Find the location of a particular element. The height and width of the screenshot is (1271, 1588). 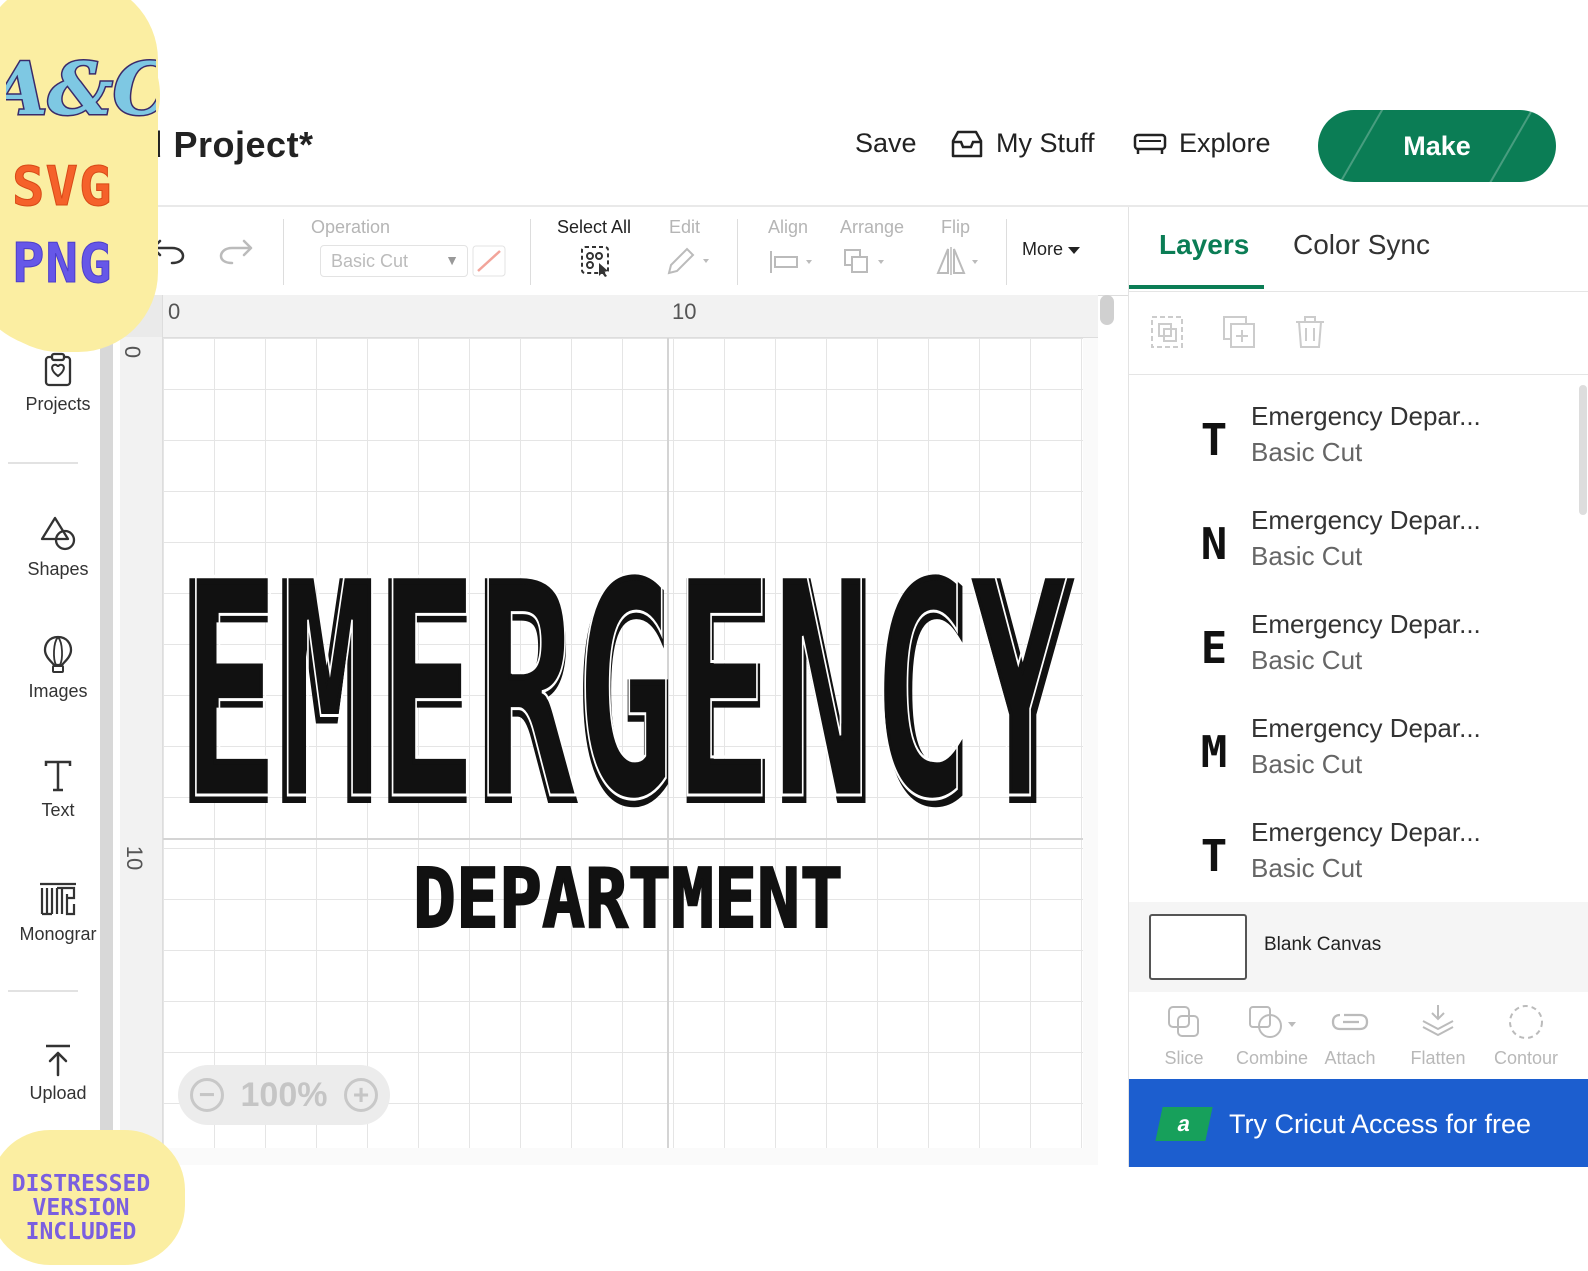

zoom-out-button: − is located at coordinates (207, 1095).